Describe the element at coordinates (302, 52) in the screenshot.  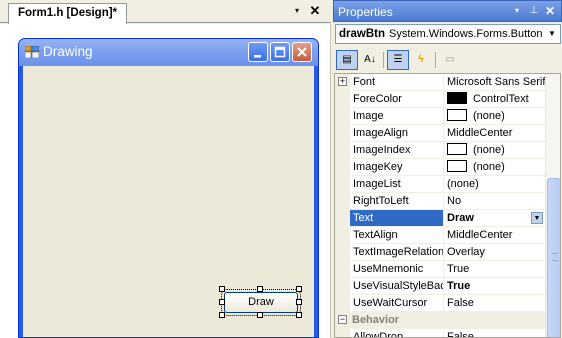
I see `close-button` at that location.